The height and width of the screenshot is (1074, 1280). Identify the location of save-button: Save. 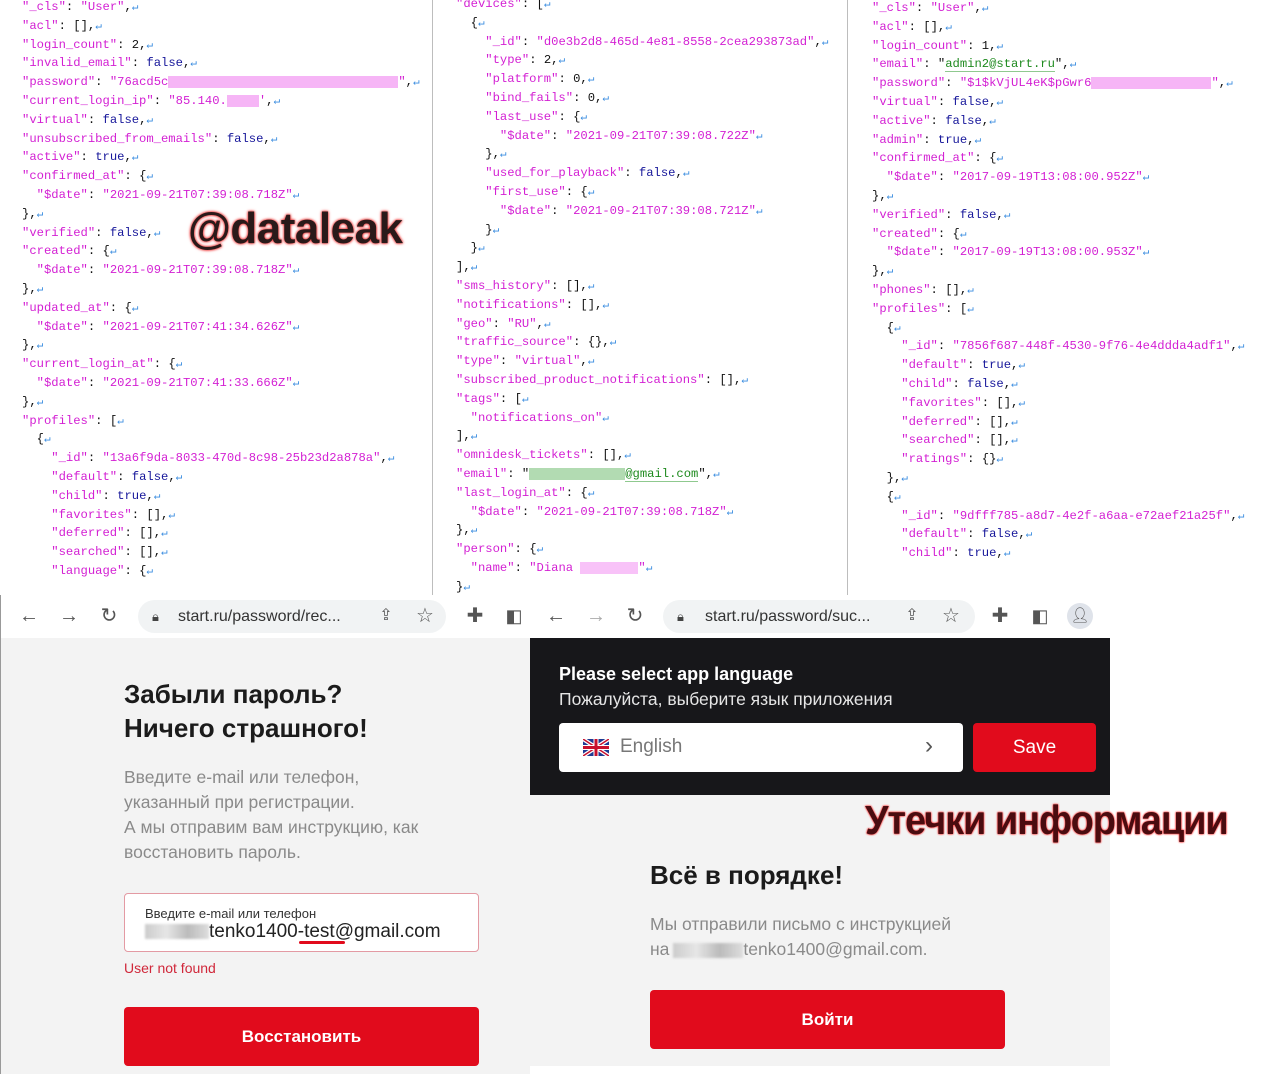
(1034, 747).